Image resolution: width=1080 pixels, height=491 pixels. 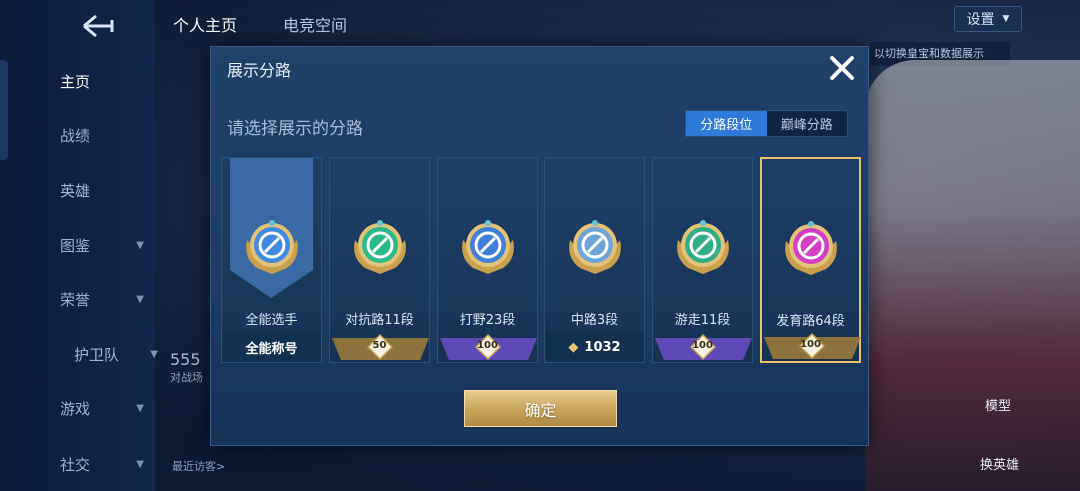 I want to click on roam-badge-icon, so click(x=702, y=247).